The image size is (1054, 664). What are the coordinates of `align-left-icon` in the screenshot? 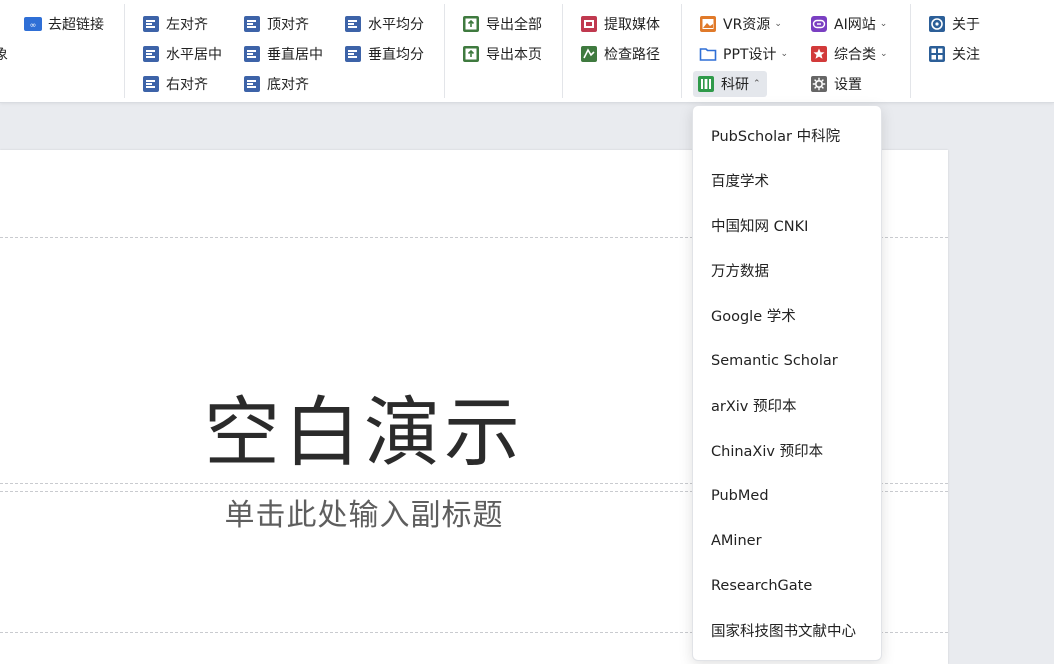 It's located at (151, 24).